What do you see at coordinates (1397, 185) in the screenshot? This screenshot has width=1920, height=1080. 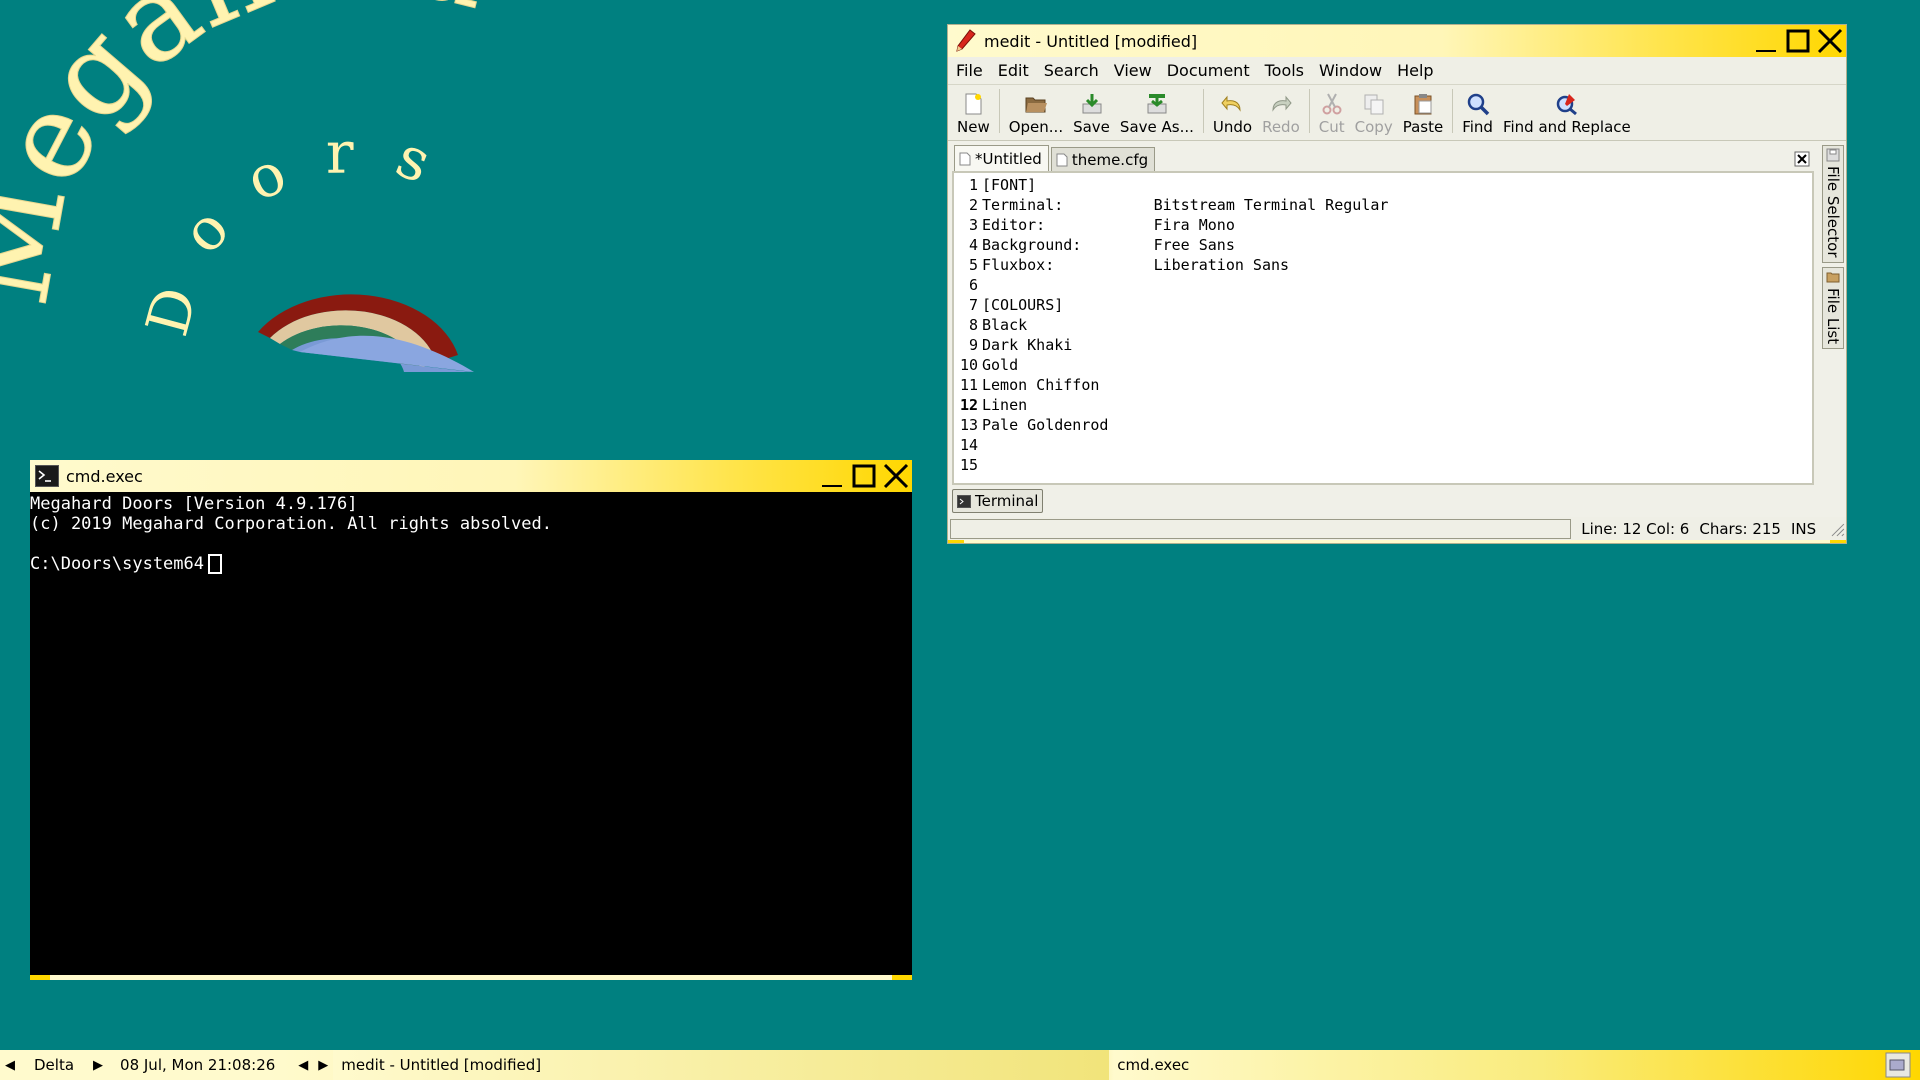 I see `editor-line: [FONT]` at bounding box center [1397, 185].